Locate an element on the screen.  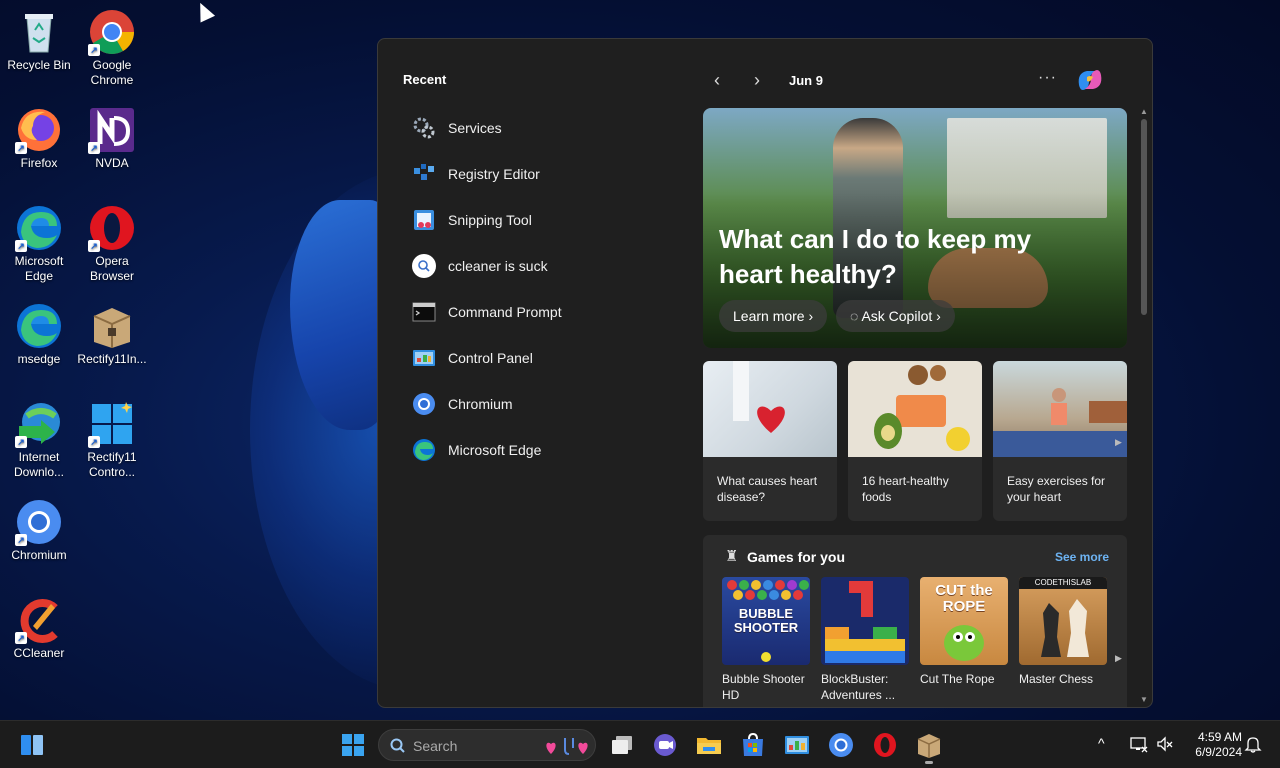
network-icon is located at coordinates (1139, 751).